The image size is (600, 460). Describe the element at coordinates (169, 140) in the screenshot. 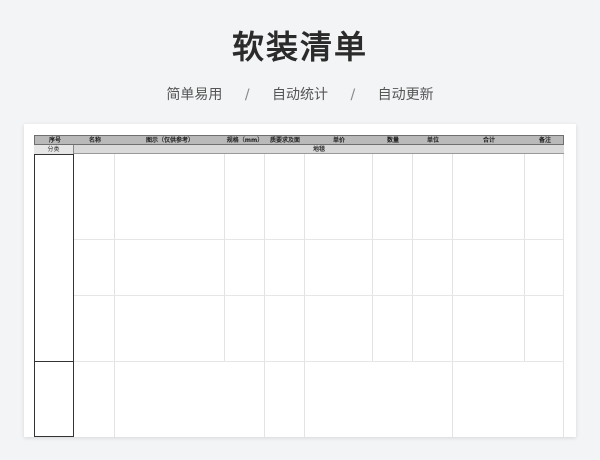

I see `col-header-illustration: 图示（仅供参考）` at that location.